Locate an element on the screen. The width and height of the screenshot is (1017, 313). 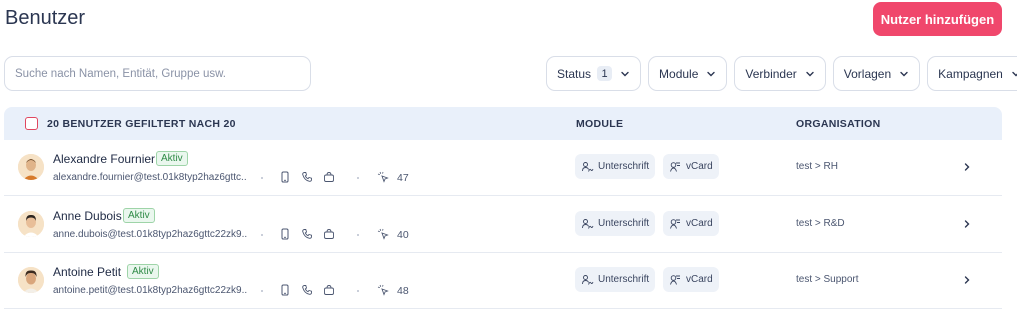
filter-kampagnen-label: Kampagnen is located at coordinates (970, 73).